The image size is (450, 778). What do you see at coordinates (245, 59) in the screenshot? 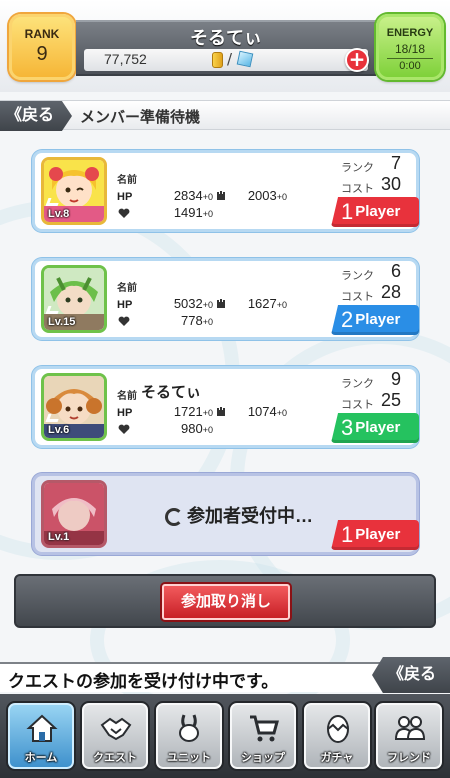
I see `gem-icon` at bounding box center [245, 59].